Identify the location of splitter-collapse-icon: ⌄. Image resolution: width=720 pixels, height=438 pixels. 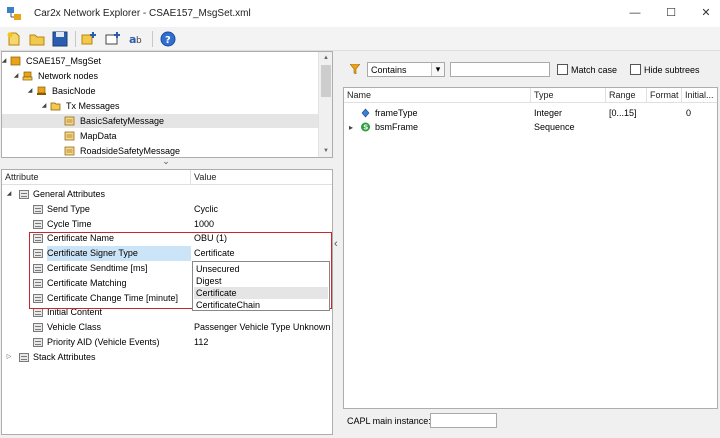
(166, 162).